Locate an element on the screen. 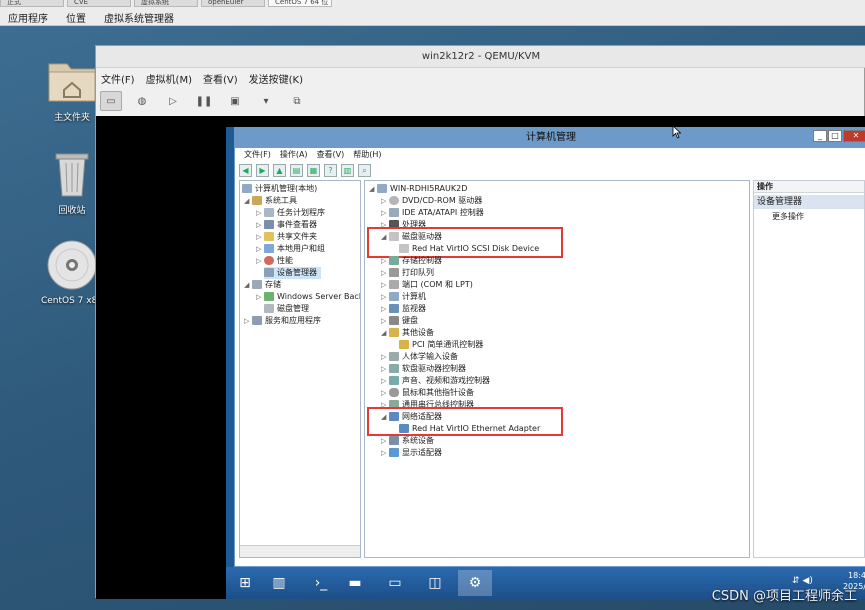 The height and width of the screenshot is (610, 865). system-device-icon is located at coordinates (394, 440).